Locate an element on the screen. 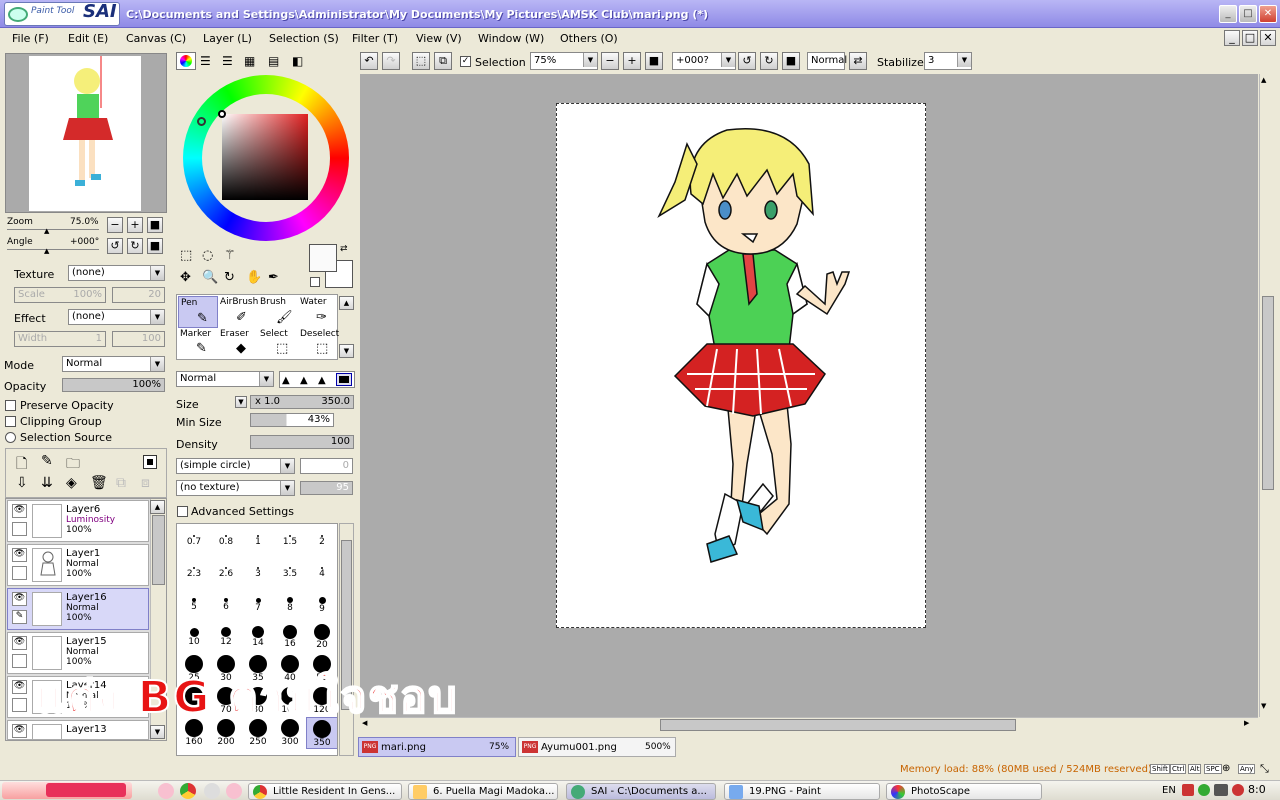 This screenshot has width=1280, height=800. delete-layer-icon: 🗑 is located at coordinates (99, 483).